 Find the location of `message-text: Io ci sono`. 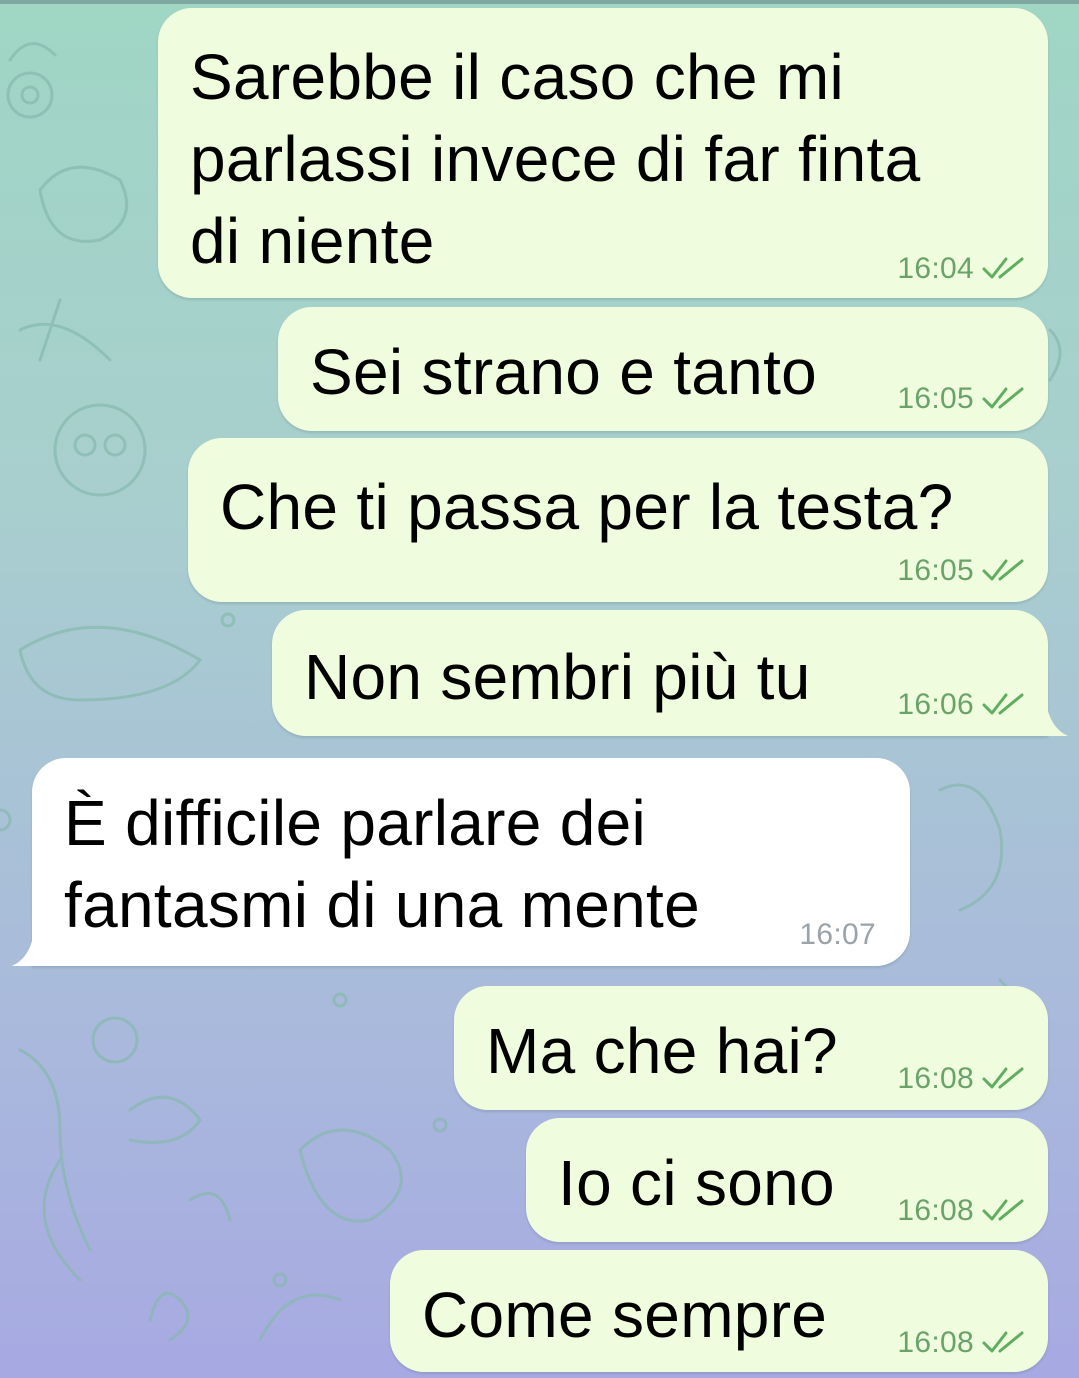

message-text: Io ci sono is located at coordinates (696, 1183).